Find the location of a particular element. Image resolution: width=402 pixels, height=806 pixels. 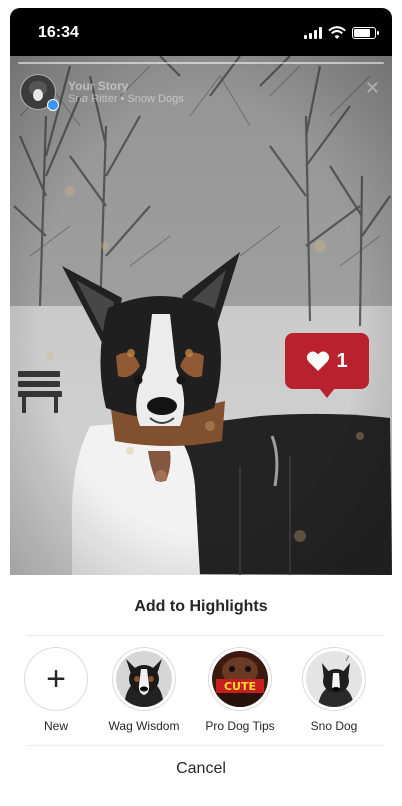

add-story-badge-icon is located at coordinates (53, 105).